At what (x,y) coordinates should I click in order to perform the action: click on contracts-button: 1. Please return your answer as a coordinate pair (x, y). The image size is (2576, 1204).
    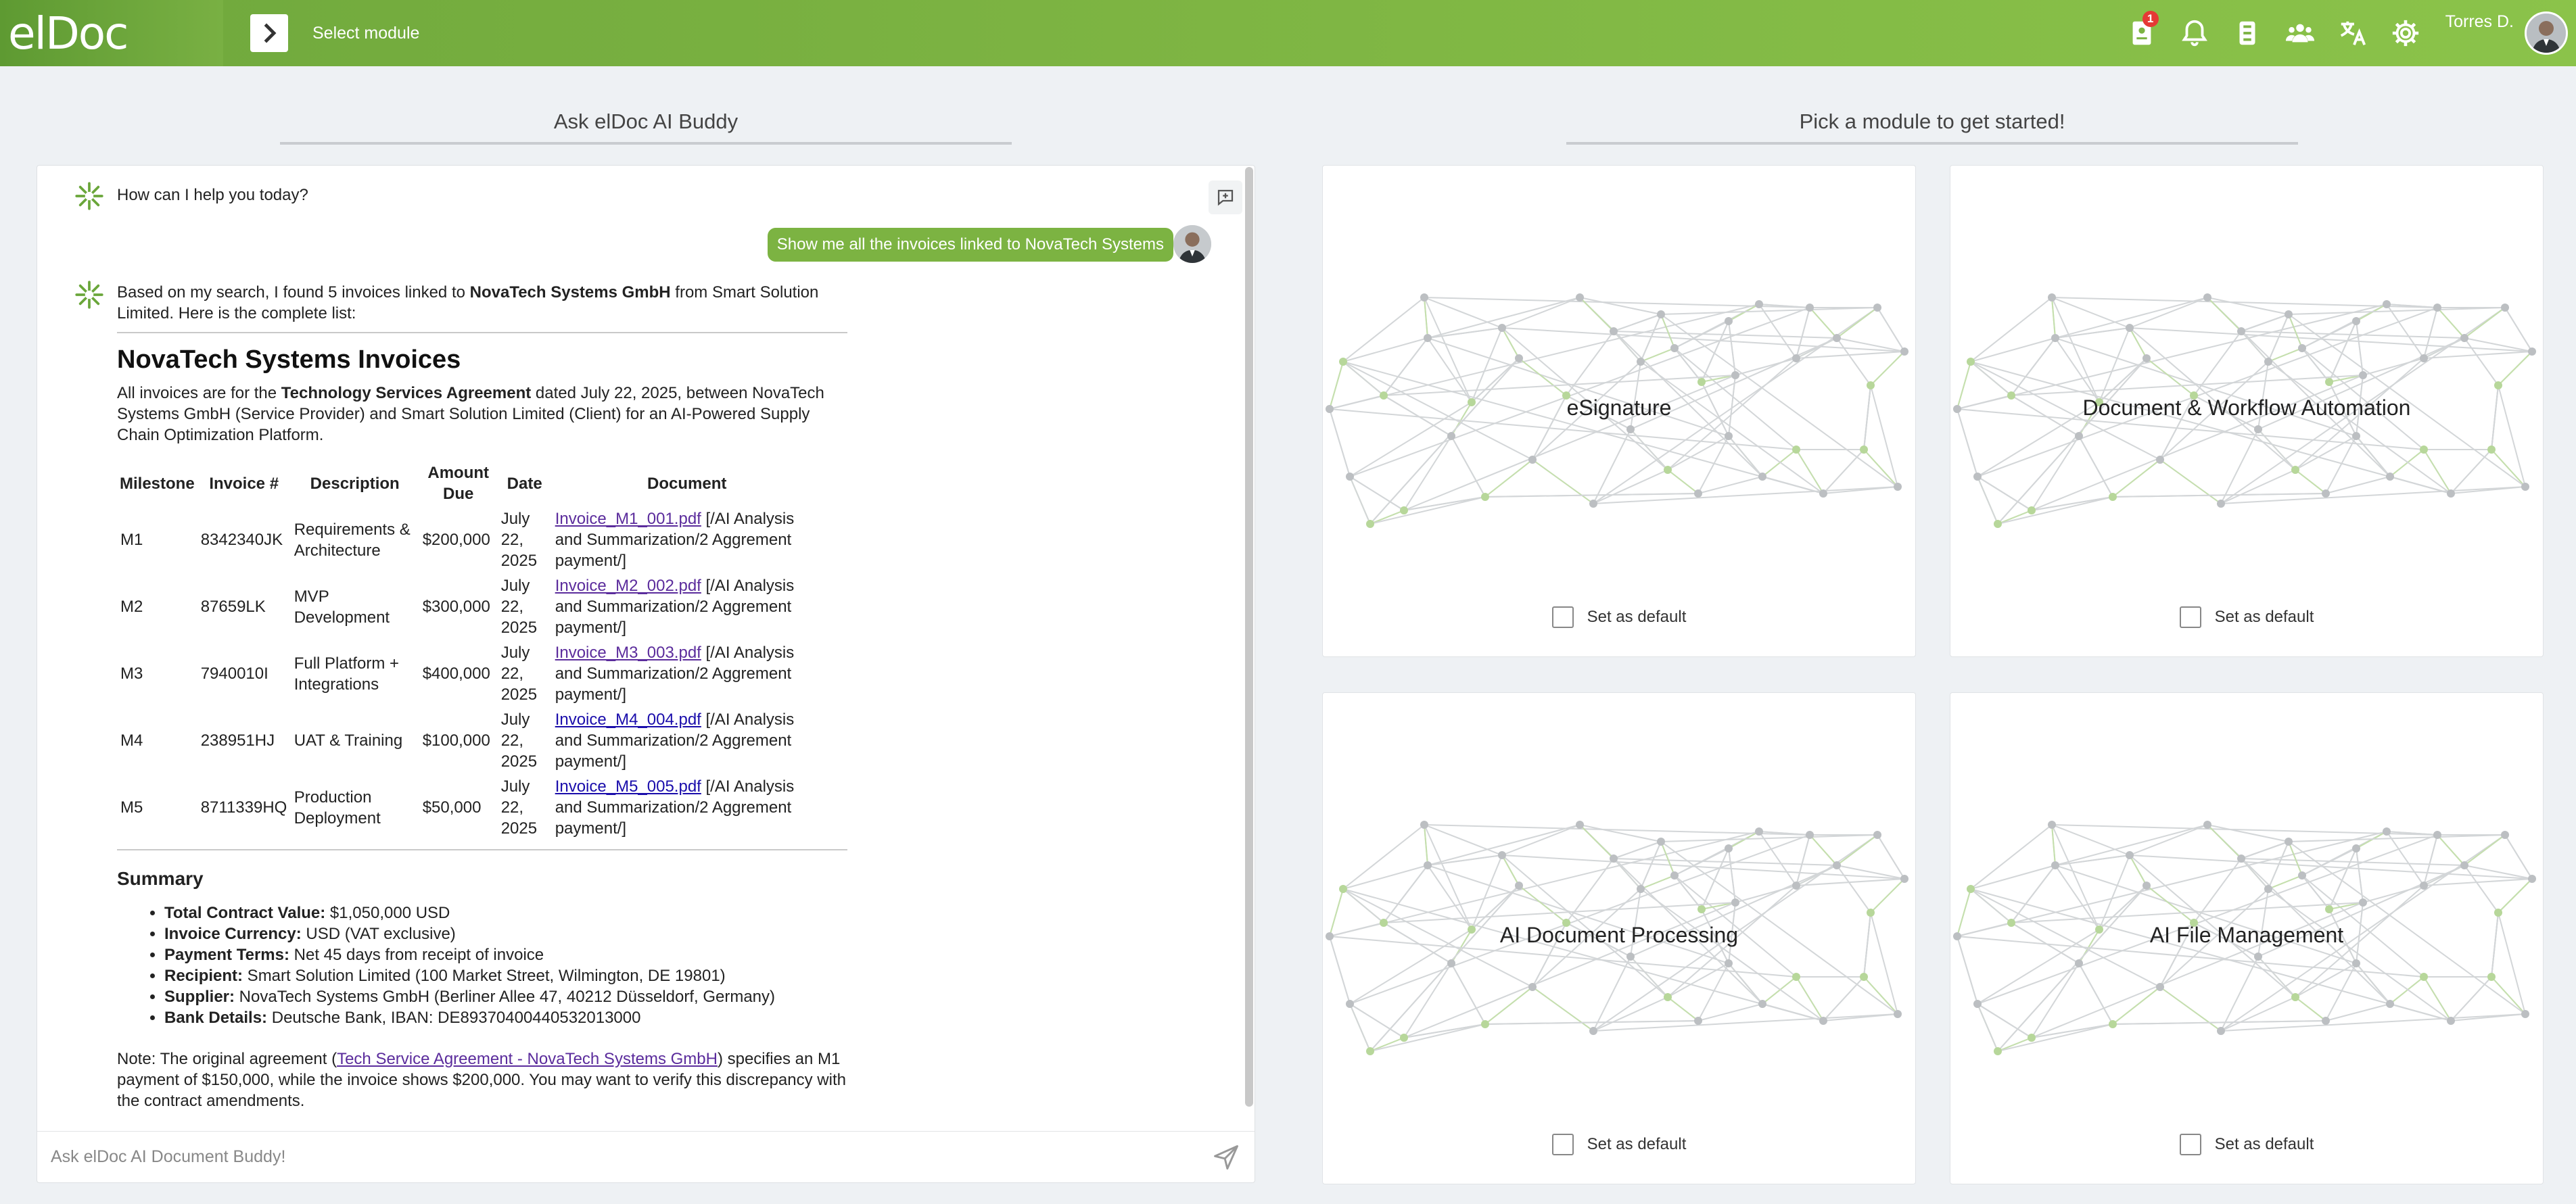
    Looking at the image, I should click on (2141, 33).